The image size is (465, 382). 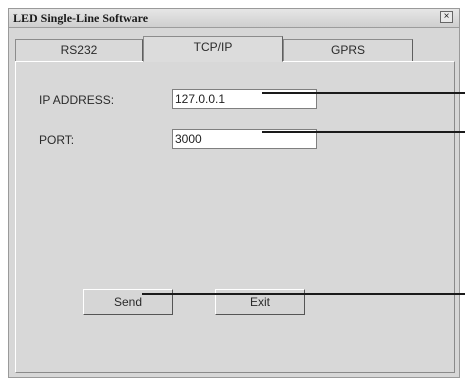 What do you see at coordinates (79, 50) in the screenshot?
I see `tab-rs232: RS232` at bounding box center [79, 50].